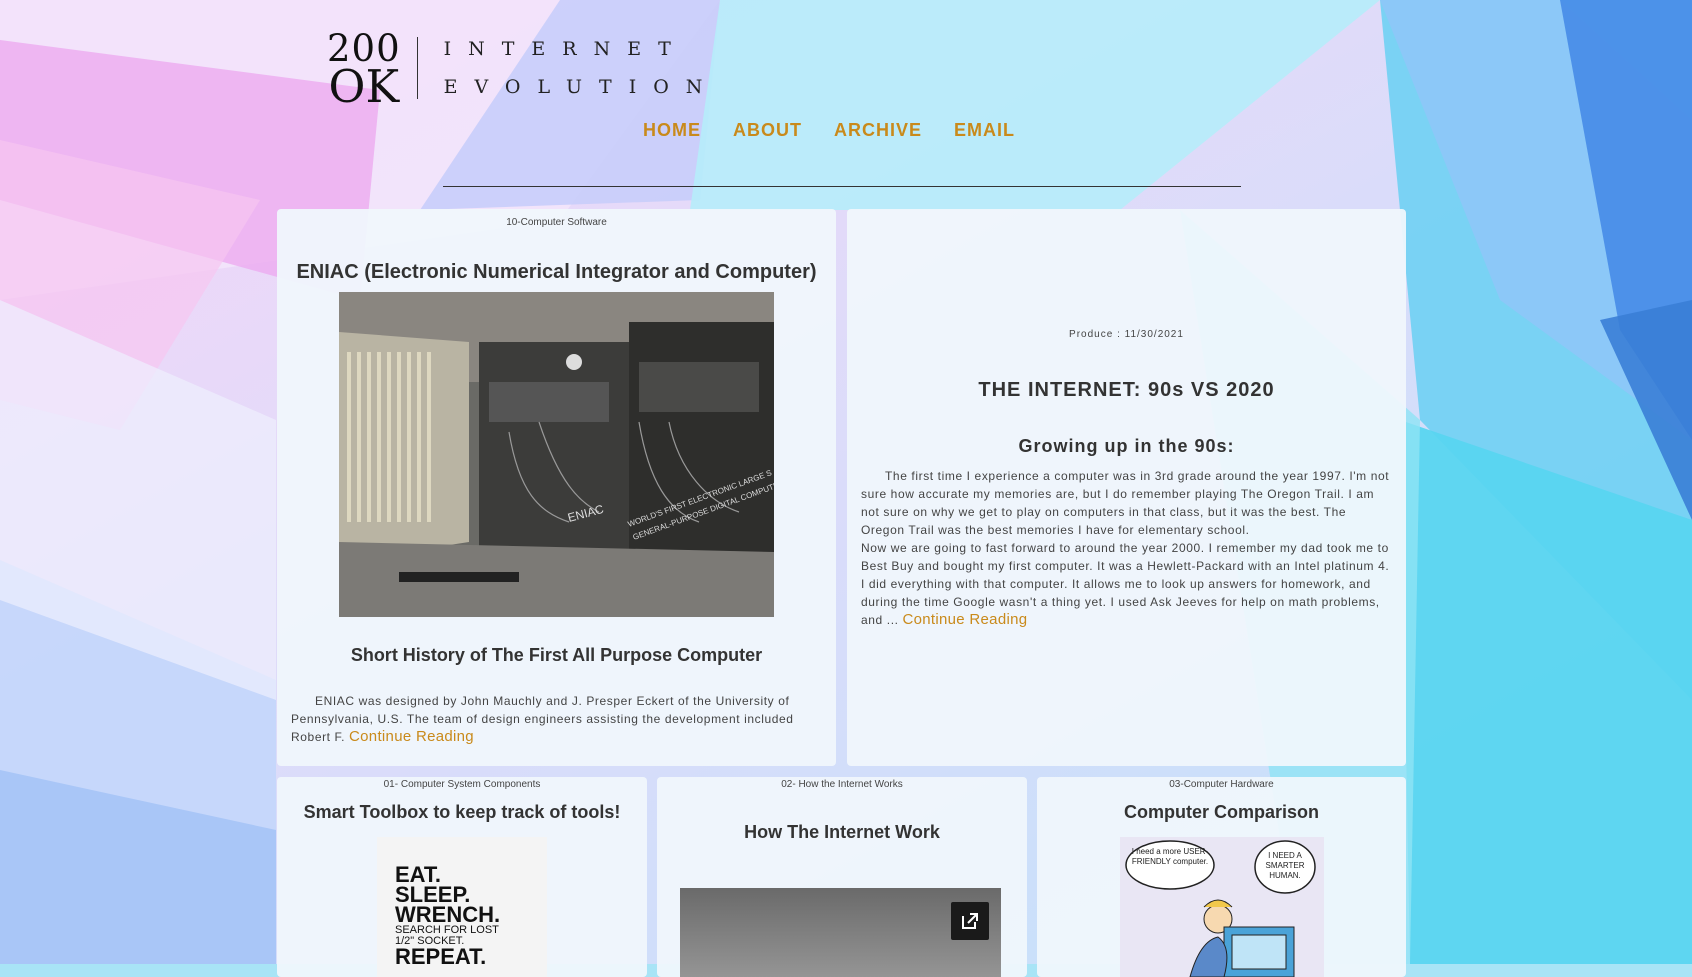  What do you see at coordinates (448, 914) in the screenshot?
I see `toolbox-line-3: WRENCH.` at bounding box center [448, 914].